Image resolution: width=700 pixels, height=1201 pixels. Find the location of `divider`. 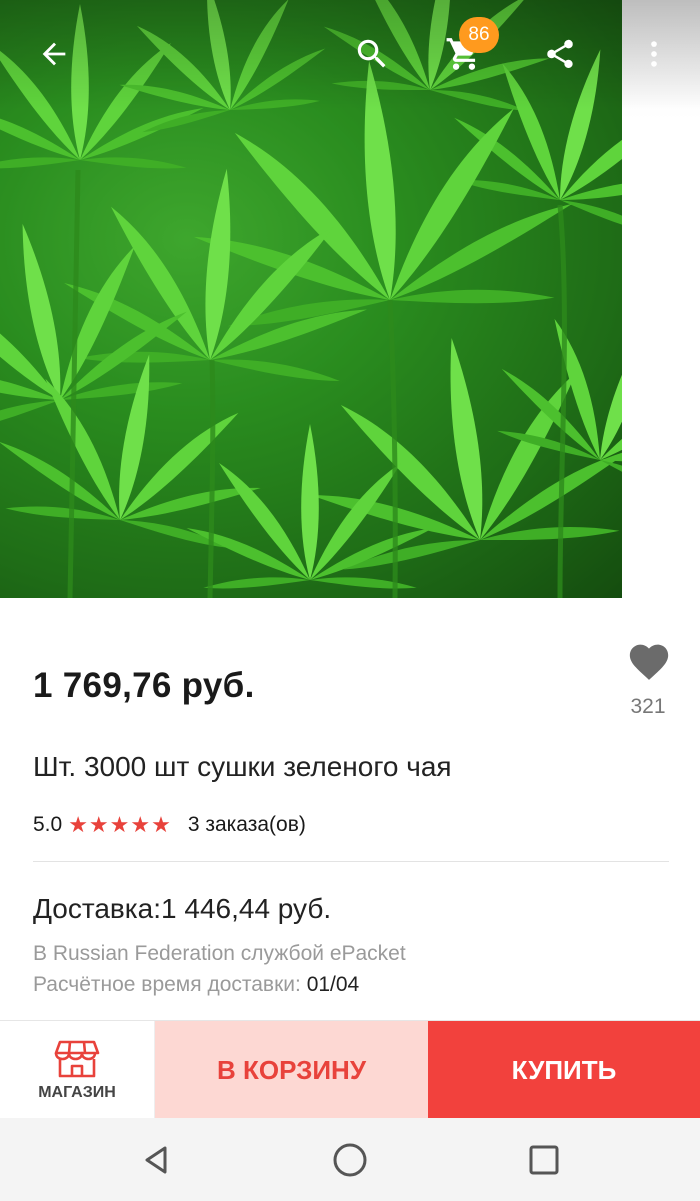

divider is located at coordinates (351, 861).